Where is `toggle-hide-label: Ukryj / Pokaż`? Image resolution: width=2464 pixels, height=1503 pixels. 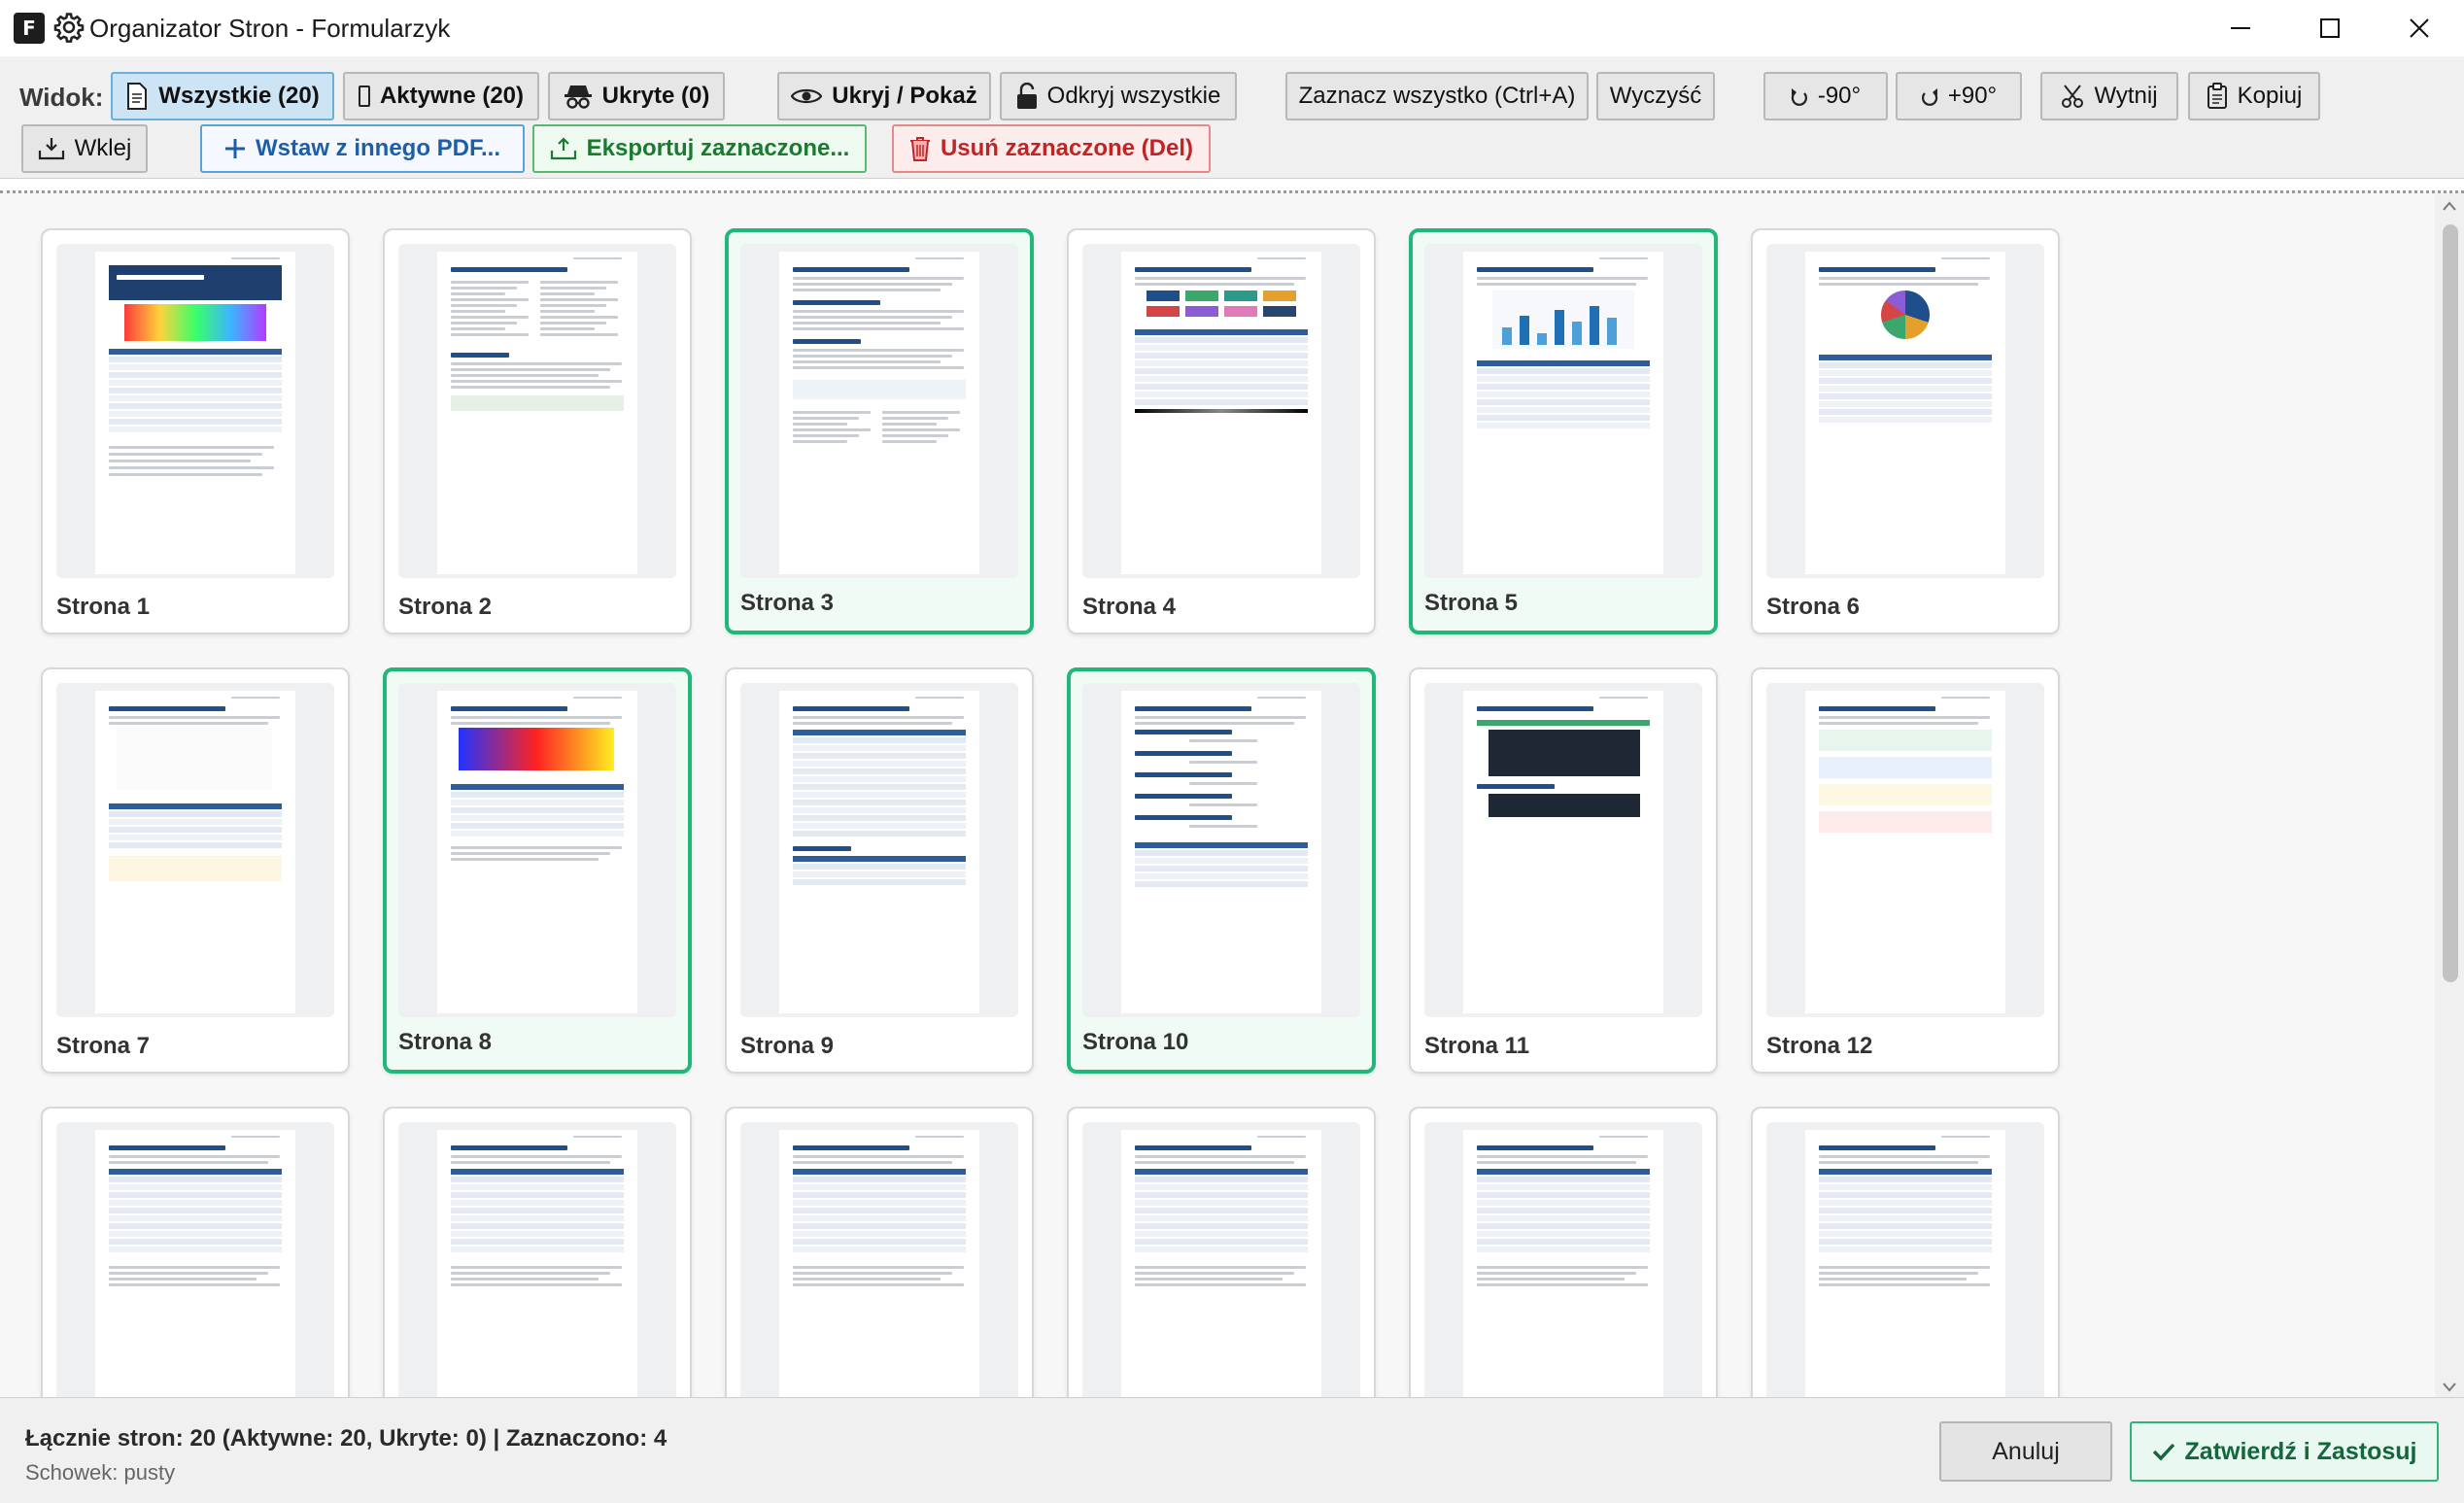 toggle-hide-label: Ukryj / Pokaż is located at coordinates (904, 96).